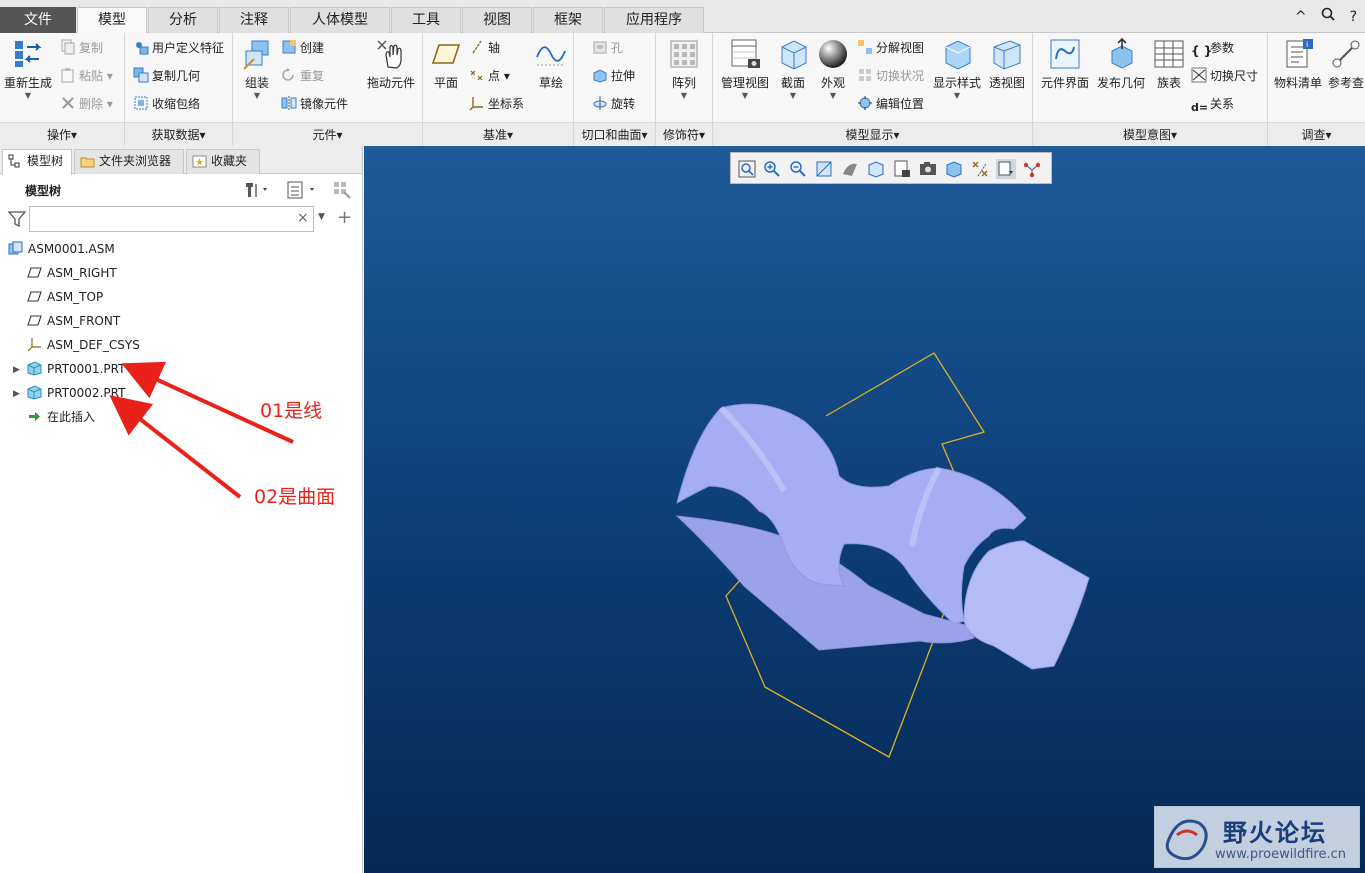 The width and height of the screenshot is (1365, 873). Describe the element at coordinates (389, 54) in the screenshot. I see `hand-drag-icon` at that location.